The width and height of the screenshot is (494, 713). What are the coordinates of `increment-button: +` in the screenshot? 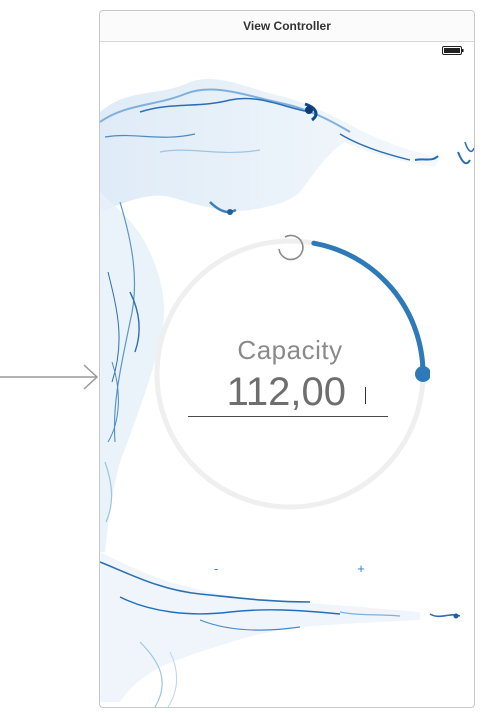 It's located at (361, 569).